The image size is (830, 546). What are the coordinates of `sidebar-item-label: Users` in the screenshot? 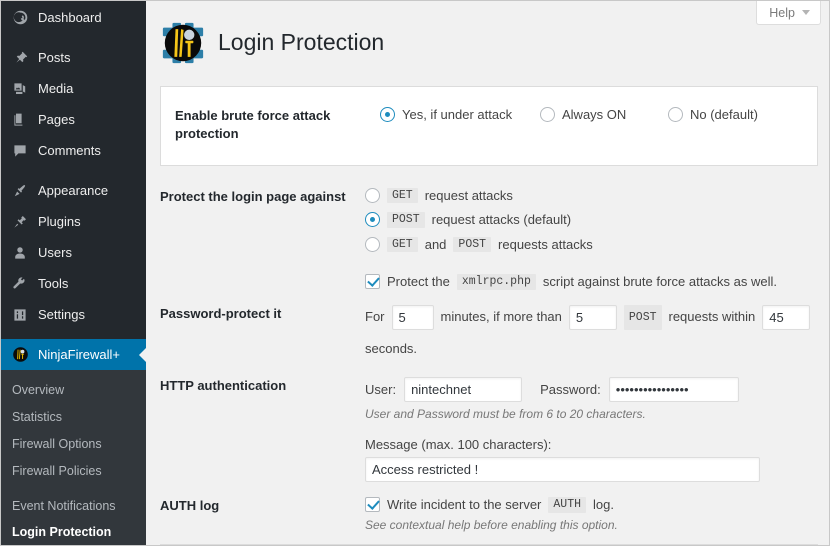 It's located at (55, 252).